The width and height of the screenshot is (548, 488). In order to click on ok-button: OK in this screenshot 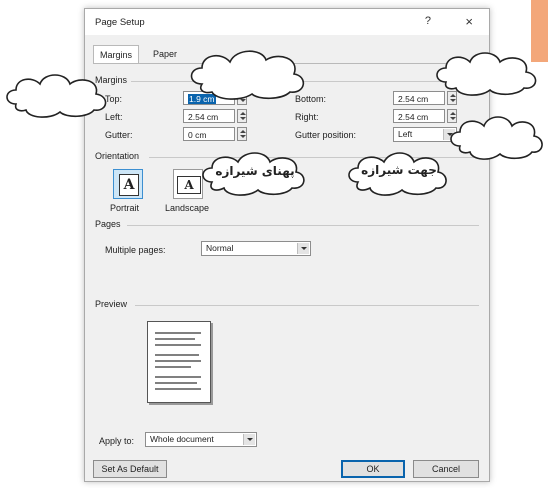, I will do `click(373, 469)`.